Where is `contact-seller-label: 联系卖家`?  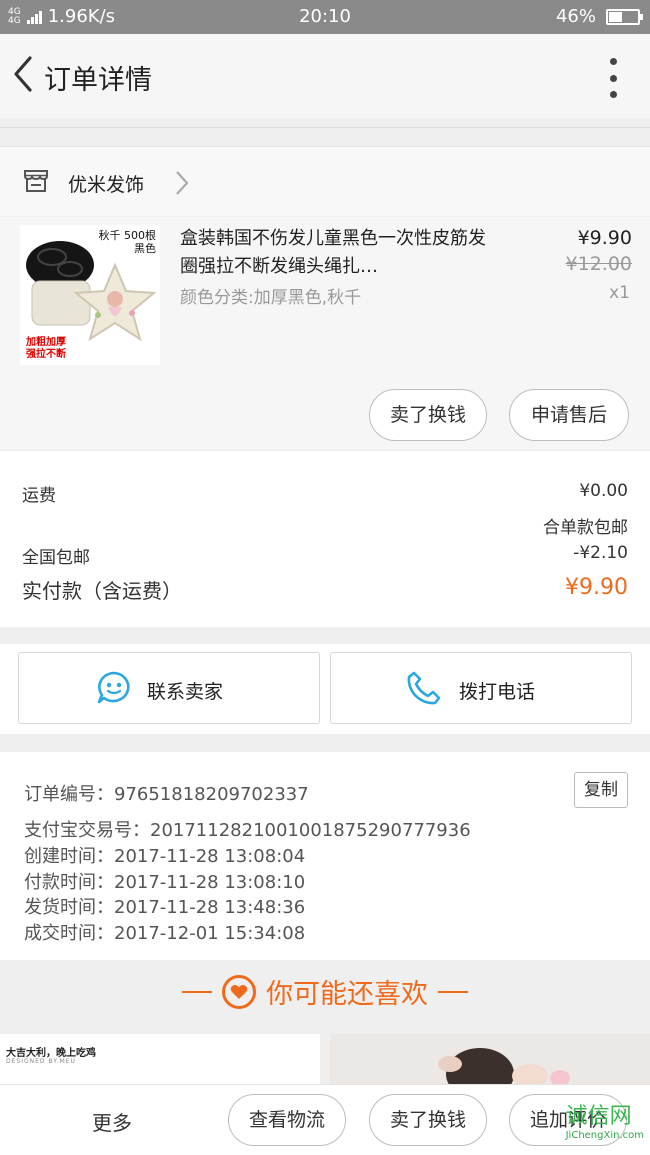 contact-seller-label: 联系卖家 is located at coordinates (185, 692).